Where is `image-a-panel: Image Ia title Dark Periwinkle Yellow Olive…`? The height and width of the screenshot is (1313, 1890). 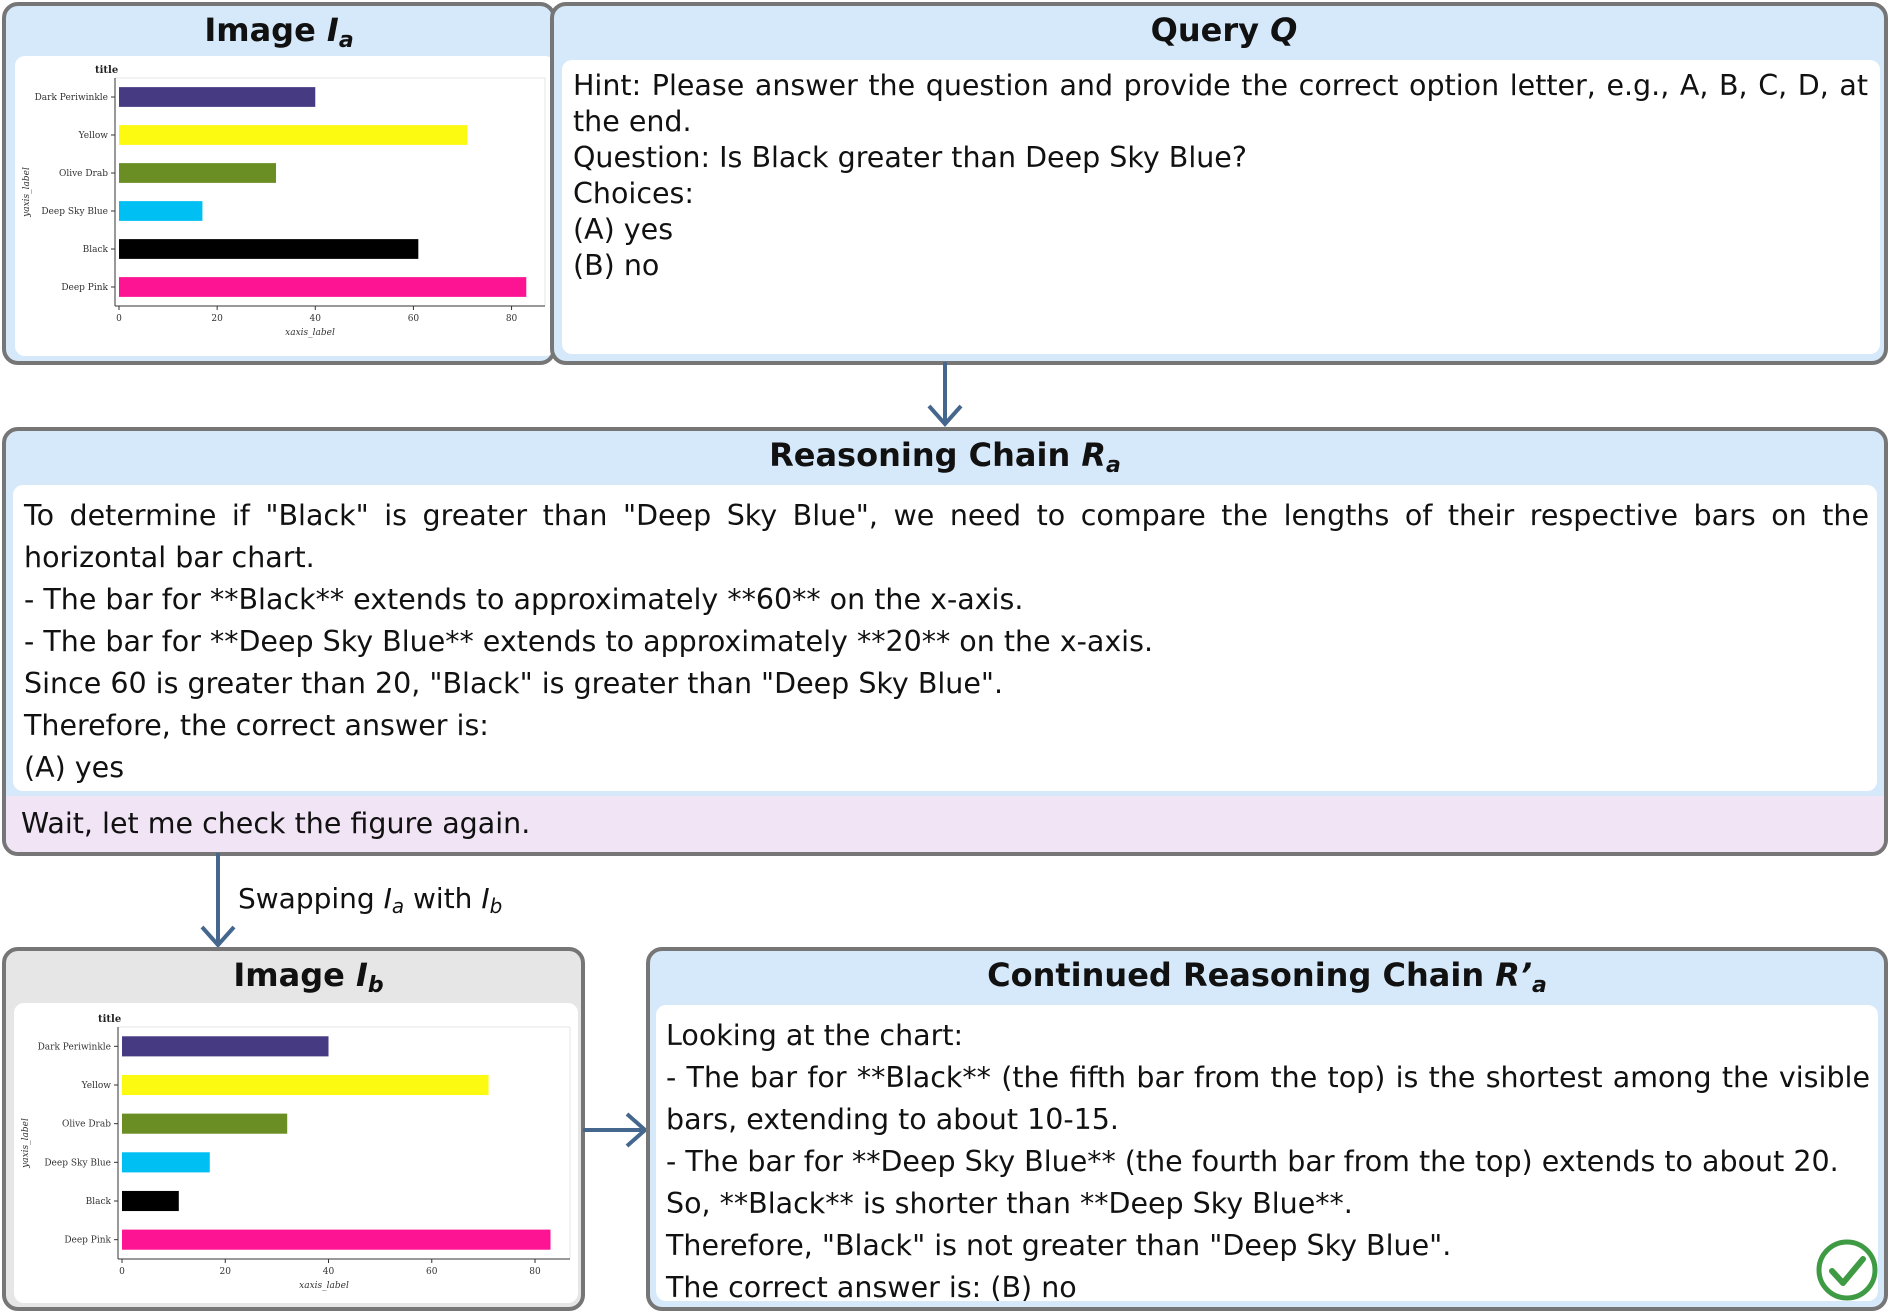
image-a-panel: Image Ia title Dark Periwinkle Yellow Olive… is located at coordinates (279, 183).